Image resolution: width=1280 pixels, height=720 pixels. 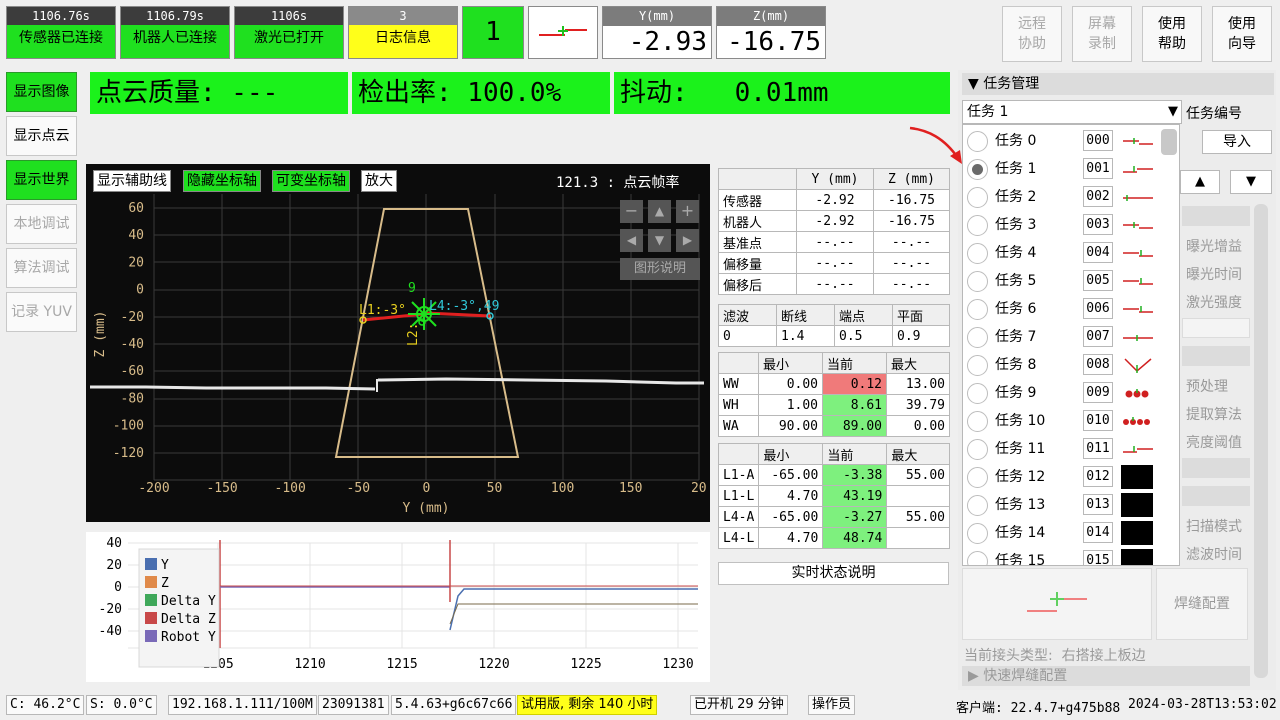 I want to click on show-image-button: 显示图像, so click(x=41, y=92).